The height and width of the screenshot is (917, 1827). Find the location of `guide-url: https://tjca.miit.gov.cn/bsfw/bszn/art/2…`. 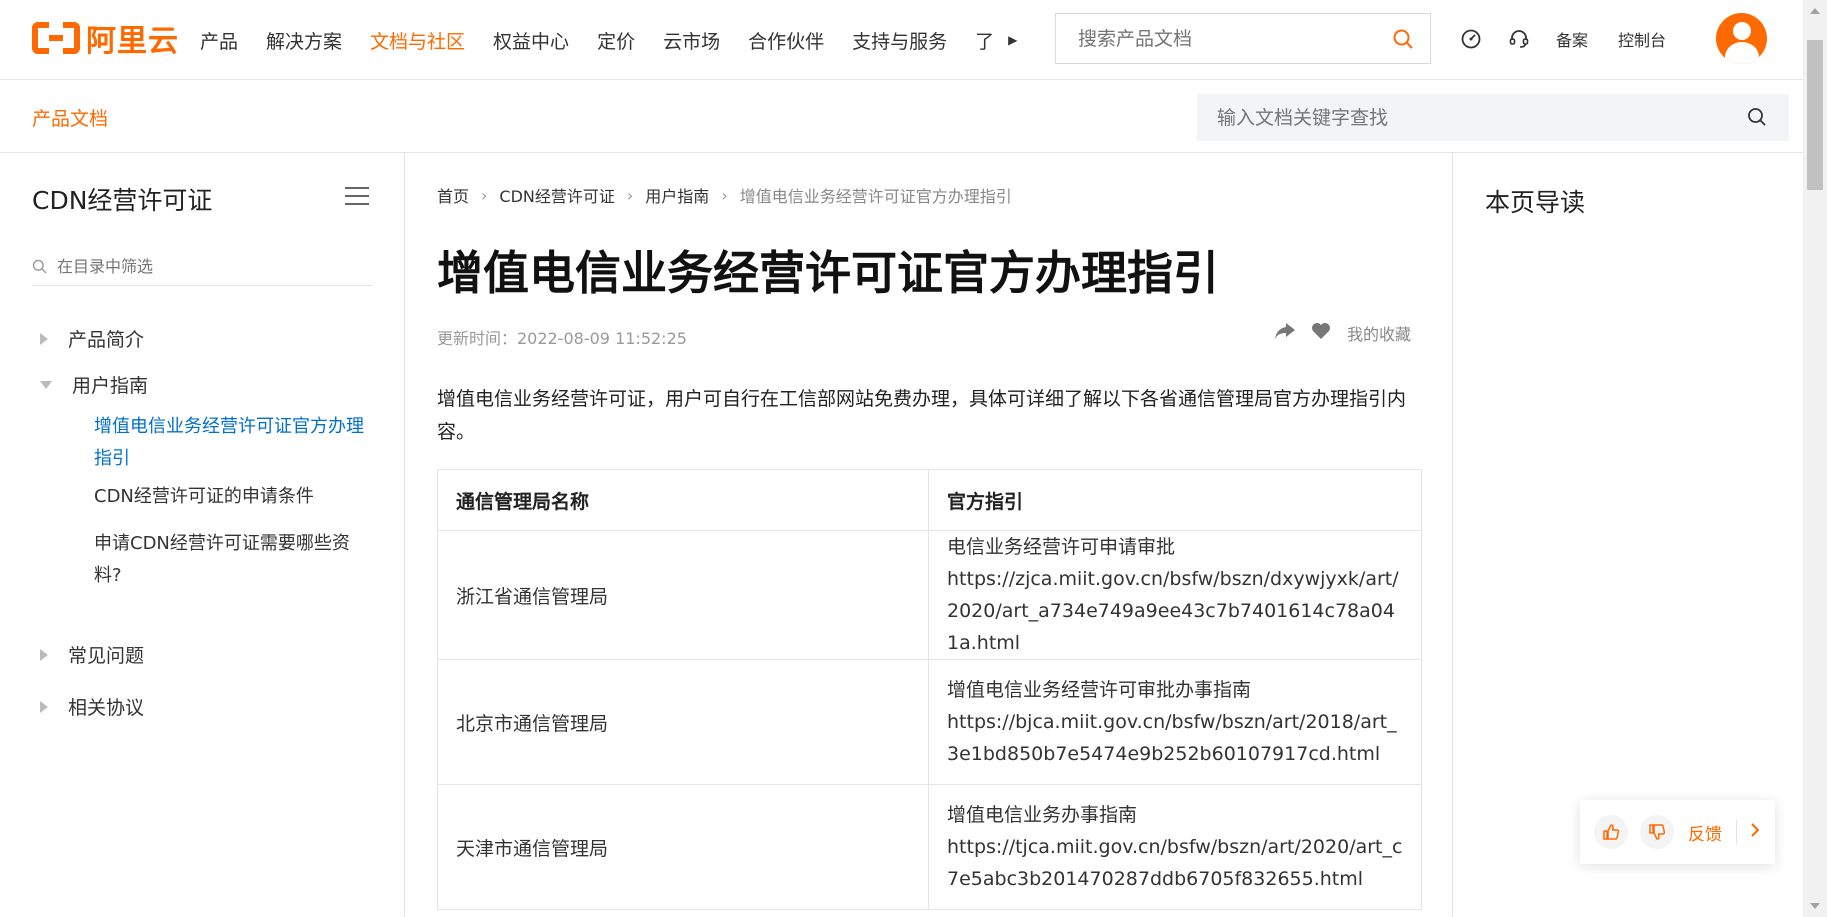

guide-url: https://tjca.miit.gov.cn/bsfw/bszn/art/2… is located at coordinates (1175, 863).